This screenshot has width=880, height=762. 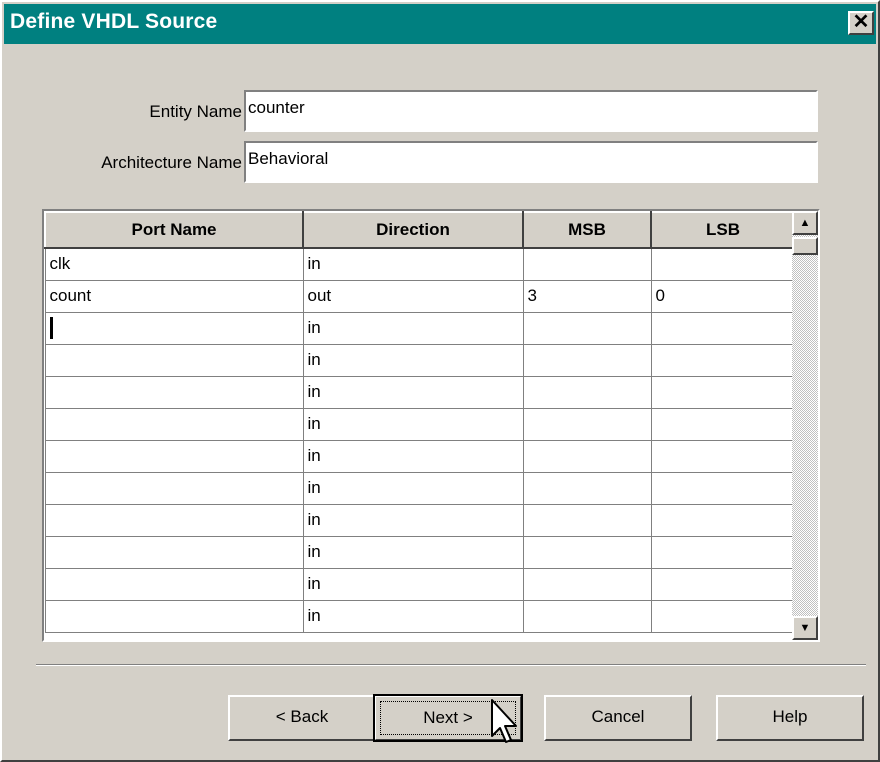 I want to click on port-name-cell: clk, so click(x=174, y=264).